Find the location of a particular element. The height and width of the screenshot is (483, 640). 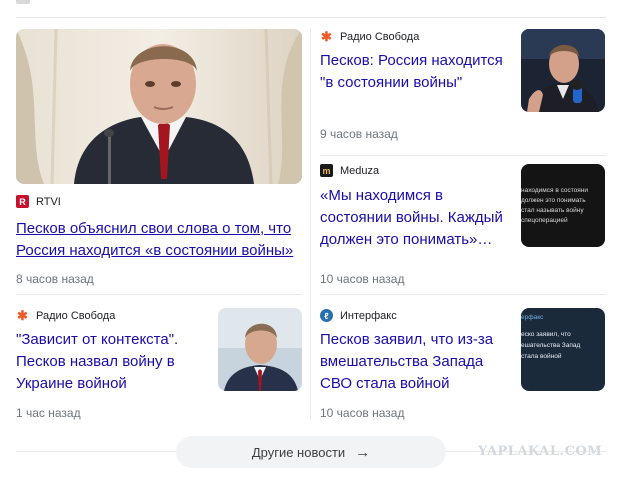

thumb-text: ешательства Запад is located at coordinates (551, 345).